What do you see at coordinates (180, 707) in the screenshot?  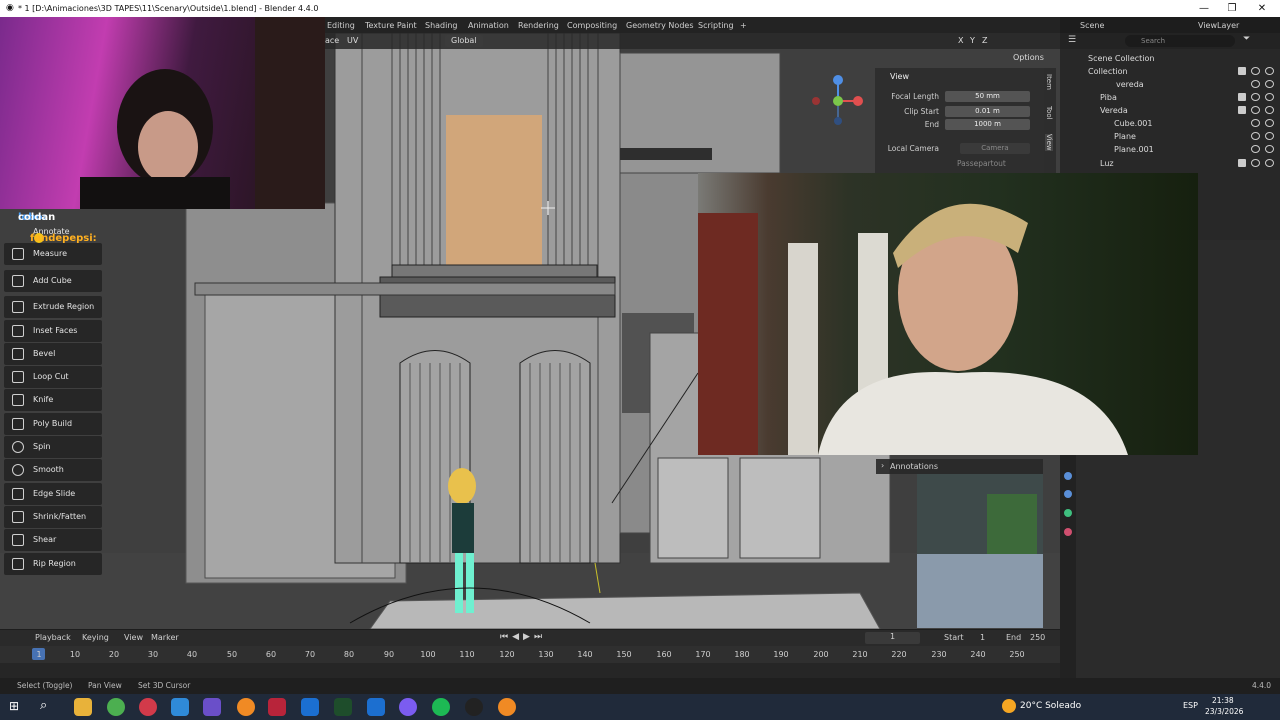 I see `edge-icon` at bounding box center [180, 707].